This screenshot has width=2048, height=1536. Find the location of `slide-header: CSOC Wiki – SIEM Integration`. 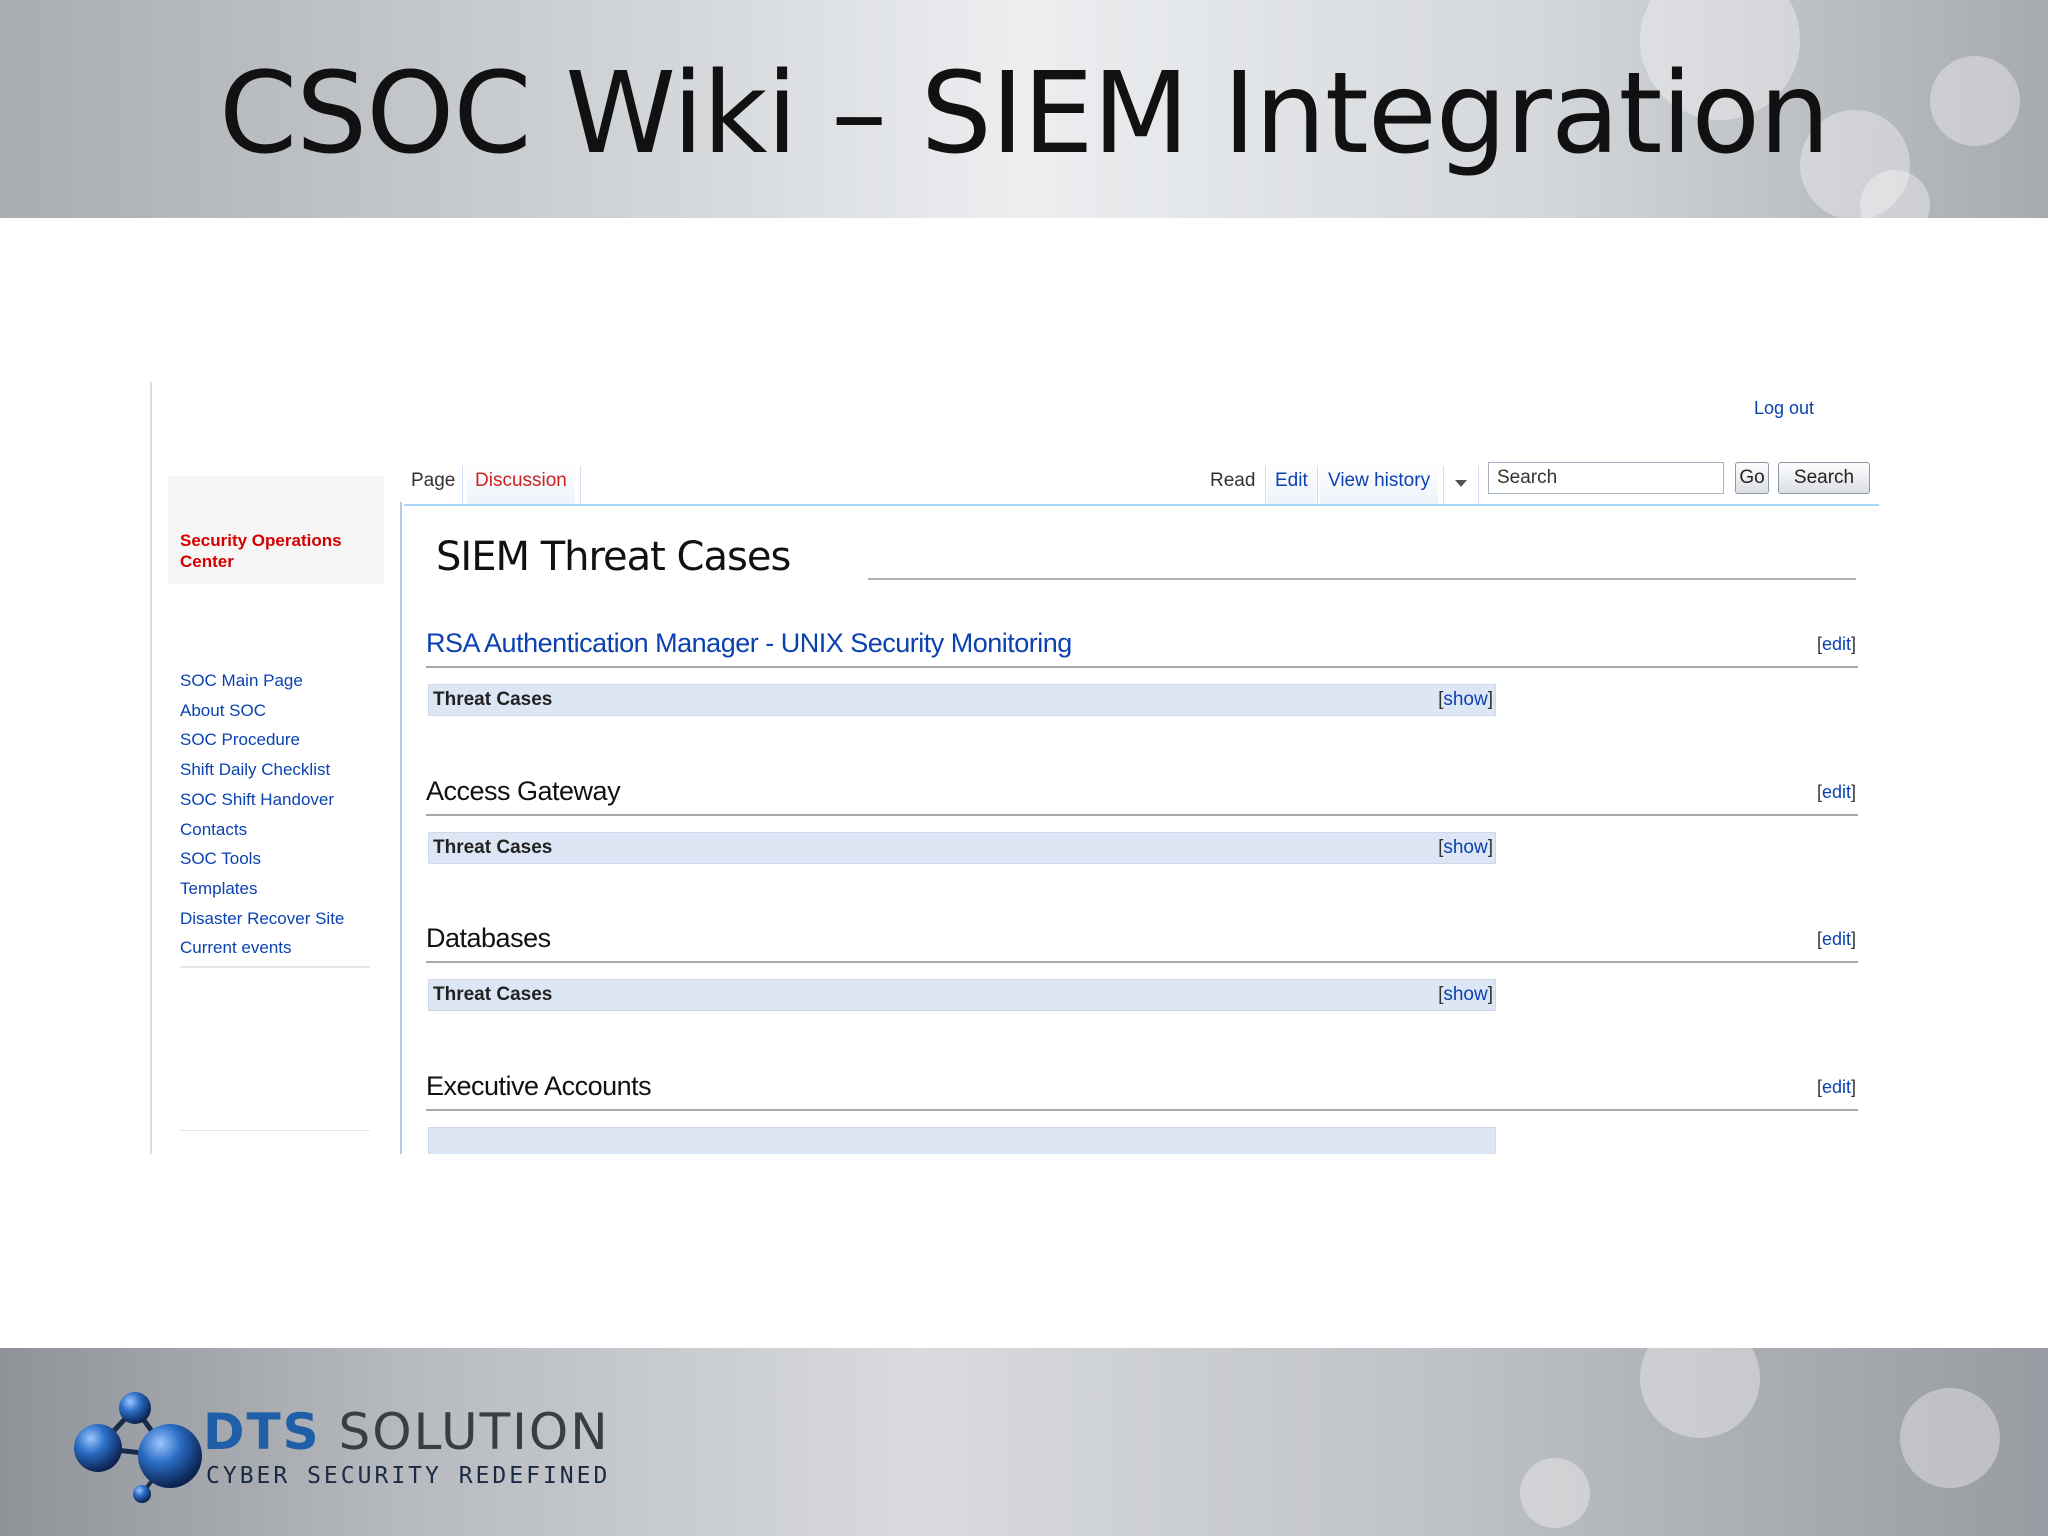

slide-header: CSOC Wiki – SIEM Integration is located at coordinates (1024, 109).